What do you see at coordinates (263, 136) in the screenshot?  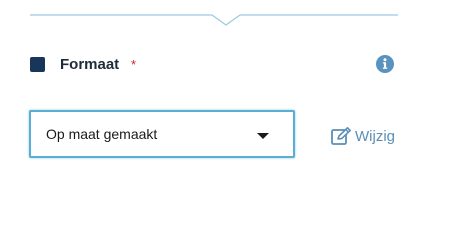 I see `chevron-down-icon` at bounding box center [263, 136].